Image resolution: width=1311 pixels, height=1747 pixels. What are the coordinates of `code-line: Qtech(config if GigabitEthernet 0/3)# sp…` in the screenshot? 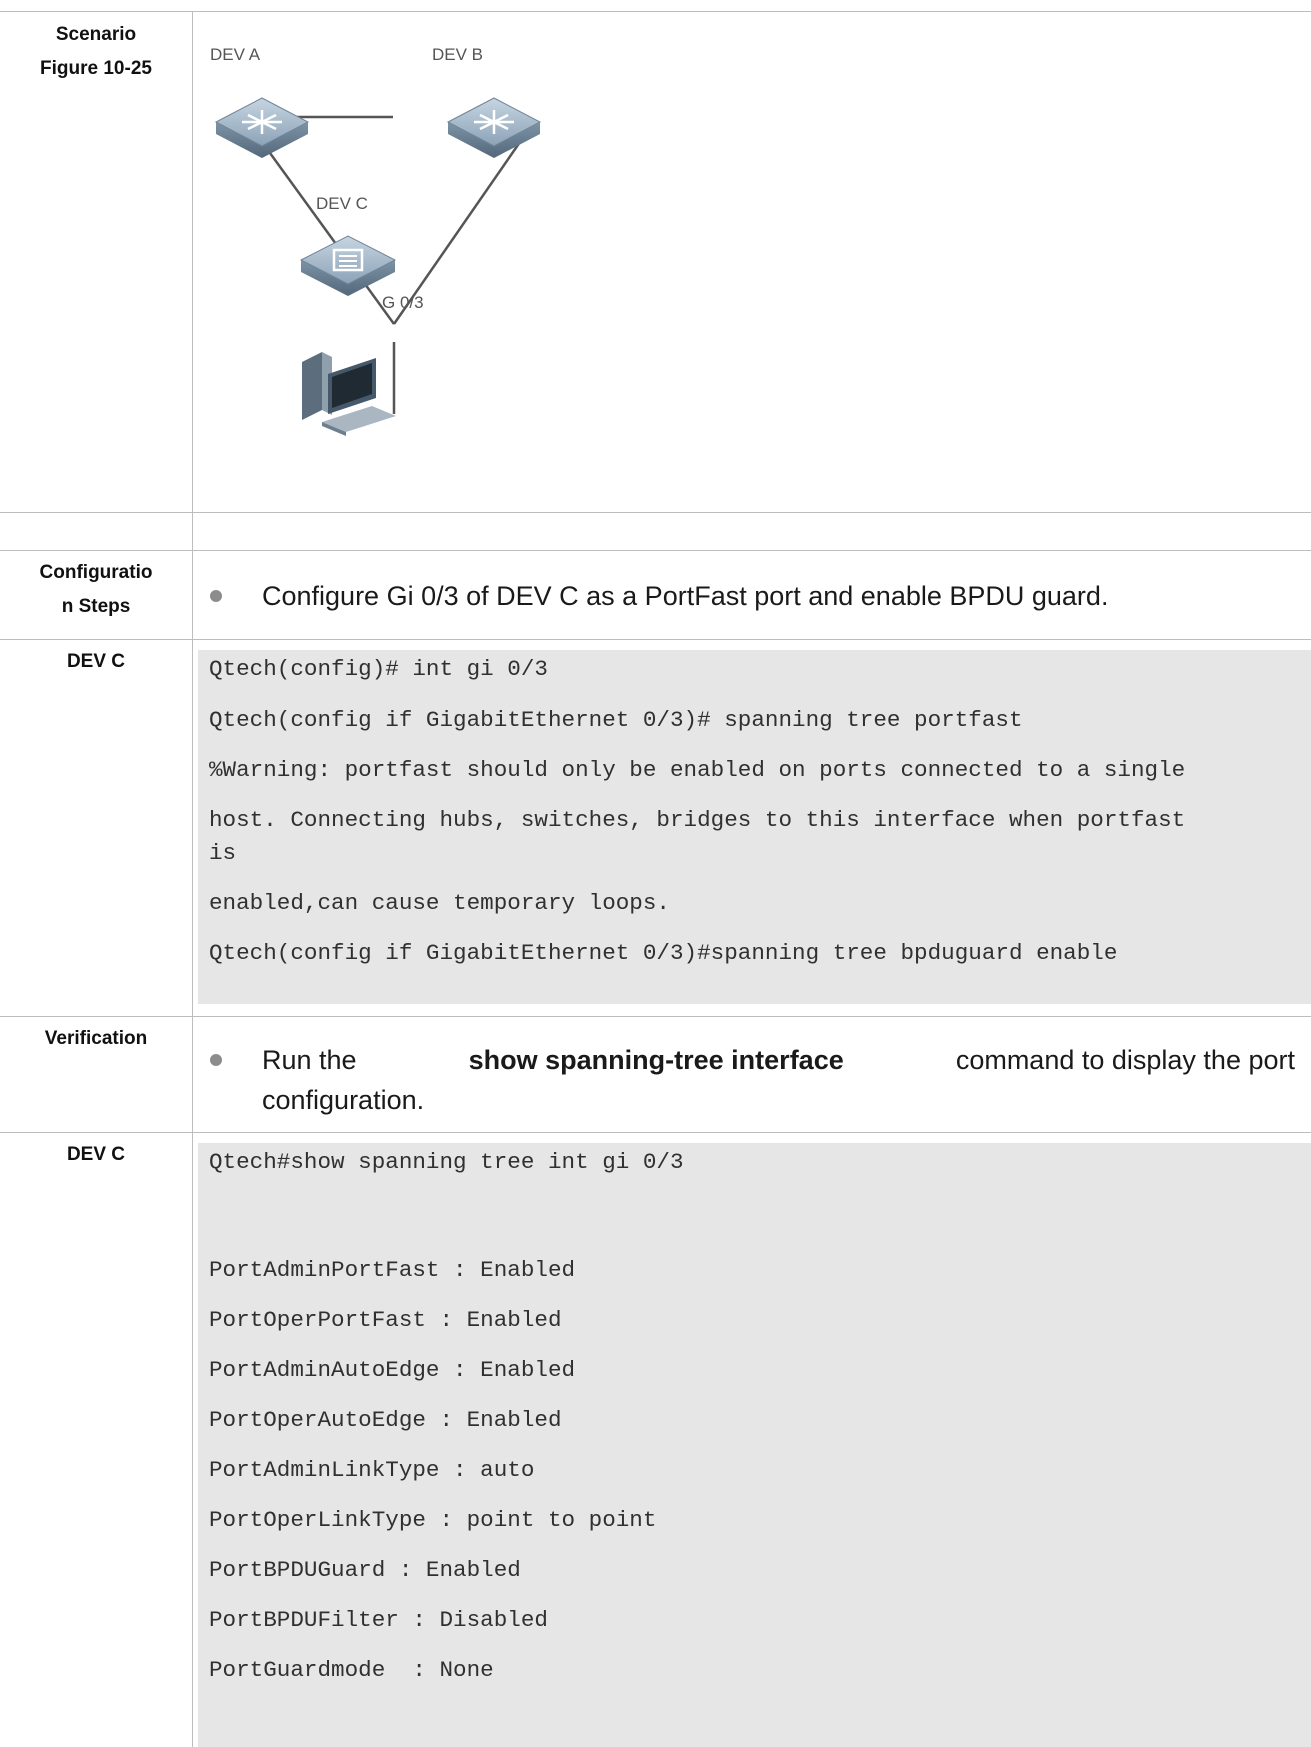 It's located at (616, 720).